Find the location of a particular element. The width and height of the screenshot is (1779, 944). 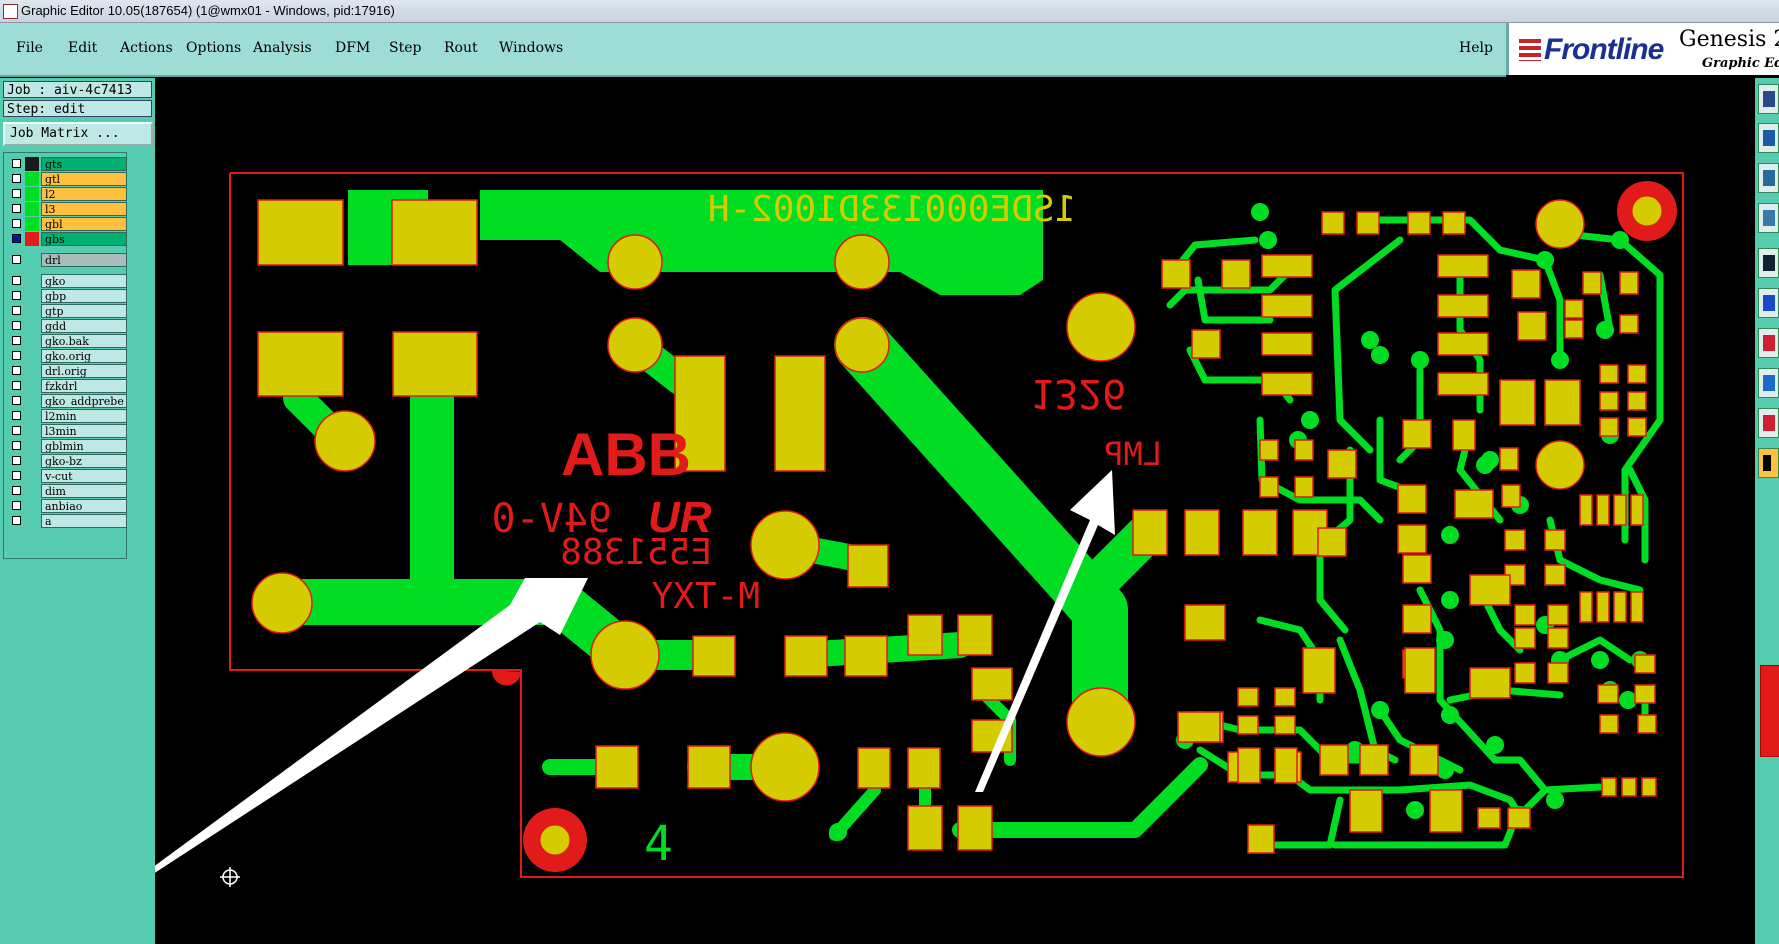

silk-mtxy: M-TXY is located at coordinates (705, 596).